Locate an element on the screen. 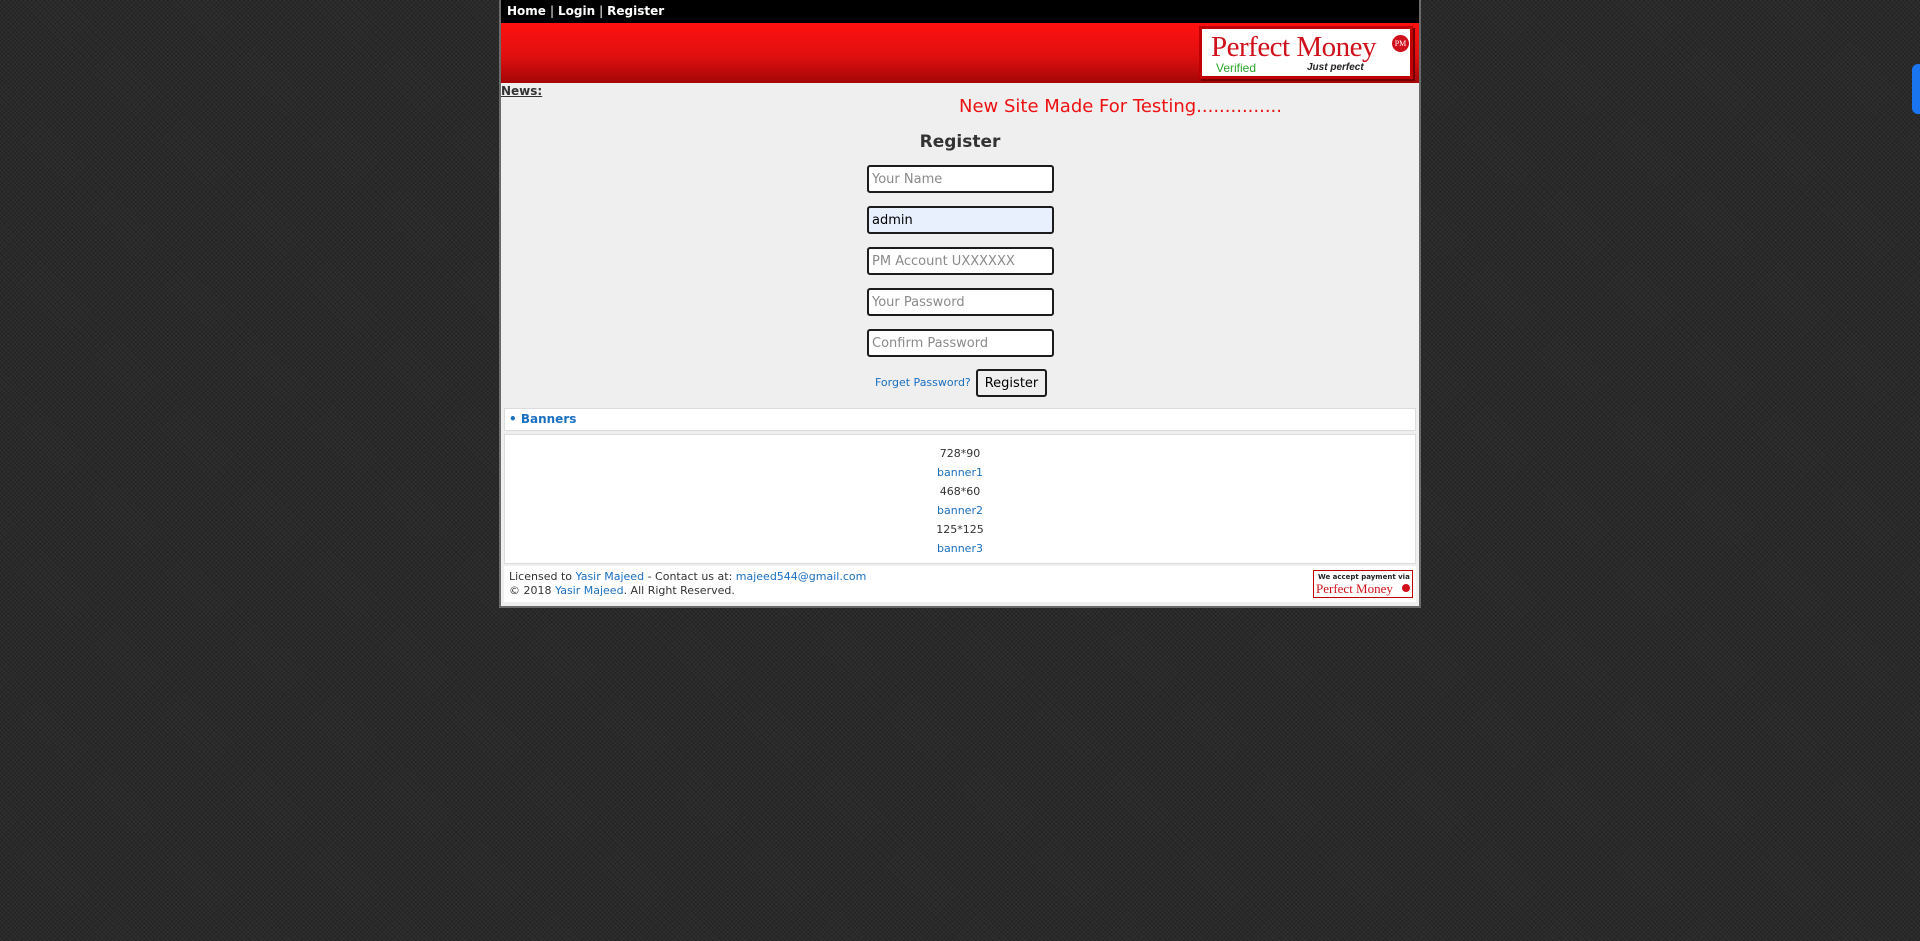  perfect-money-logo: Perfect Money PM Verified Just perfect is located at coordinates (1306, 52).